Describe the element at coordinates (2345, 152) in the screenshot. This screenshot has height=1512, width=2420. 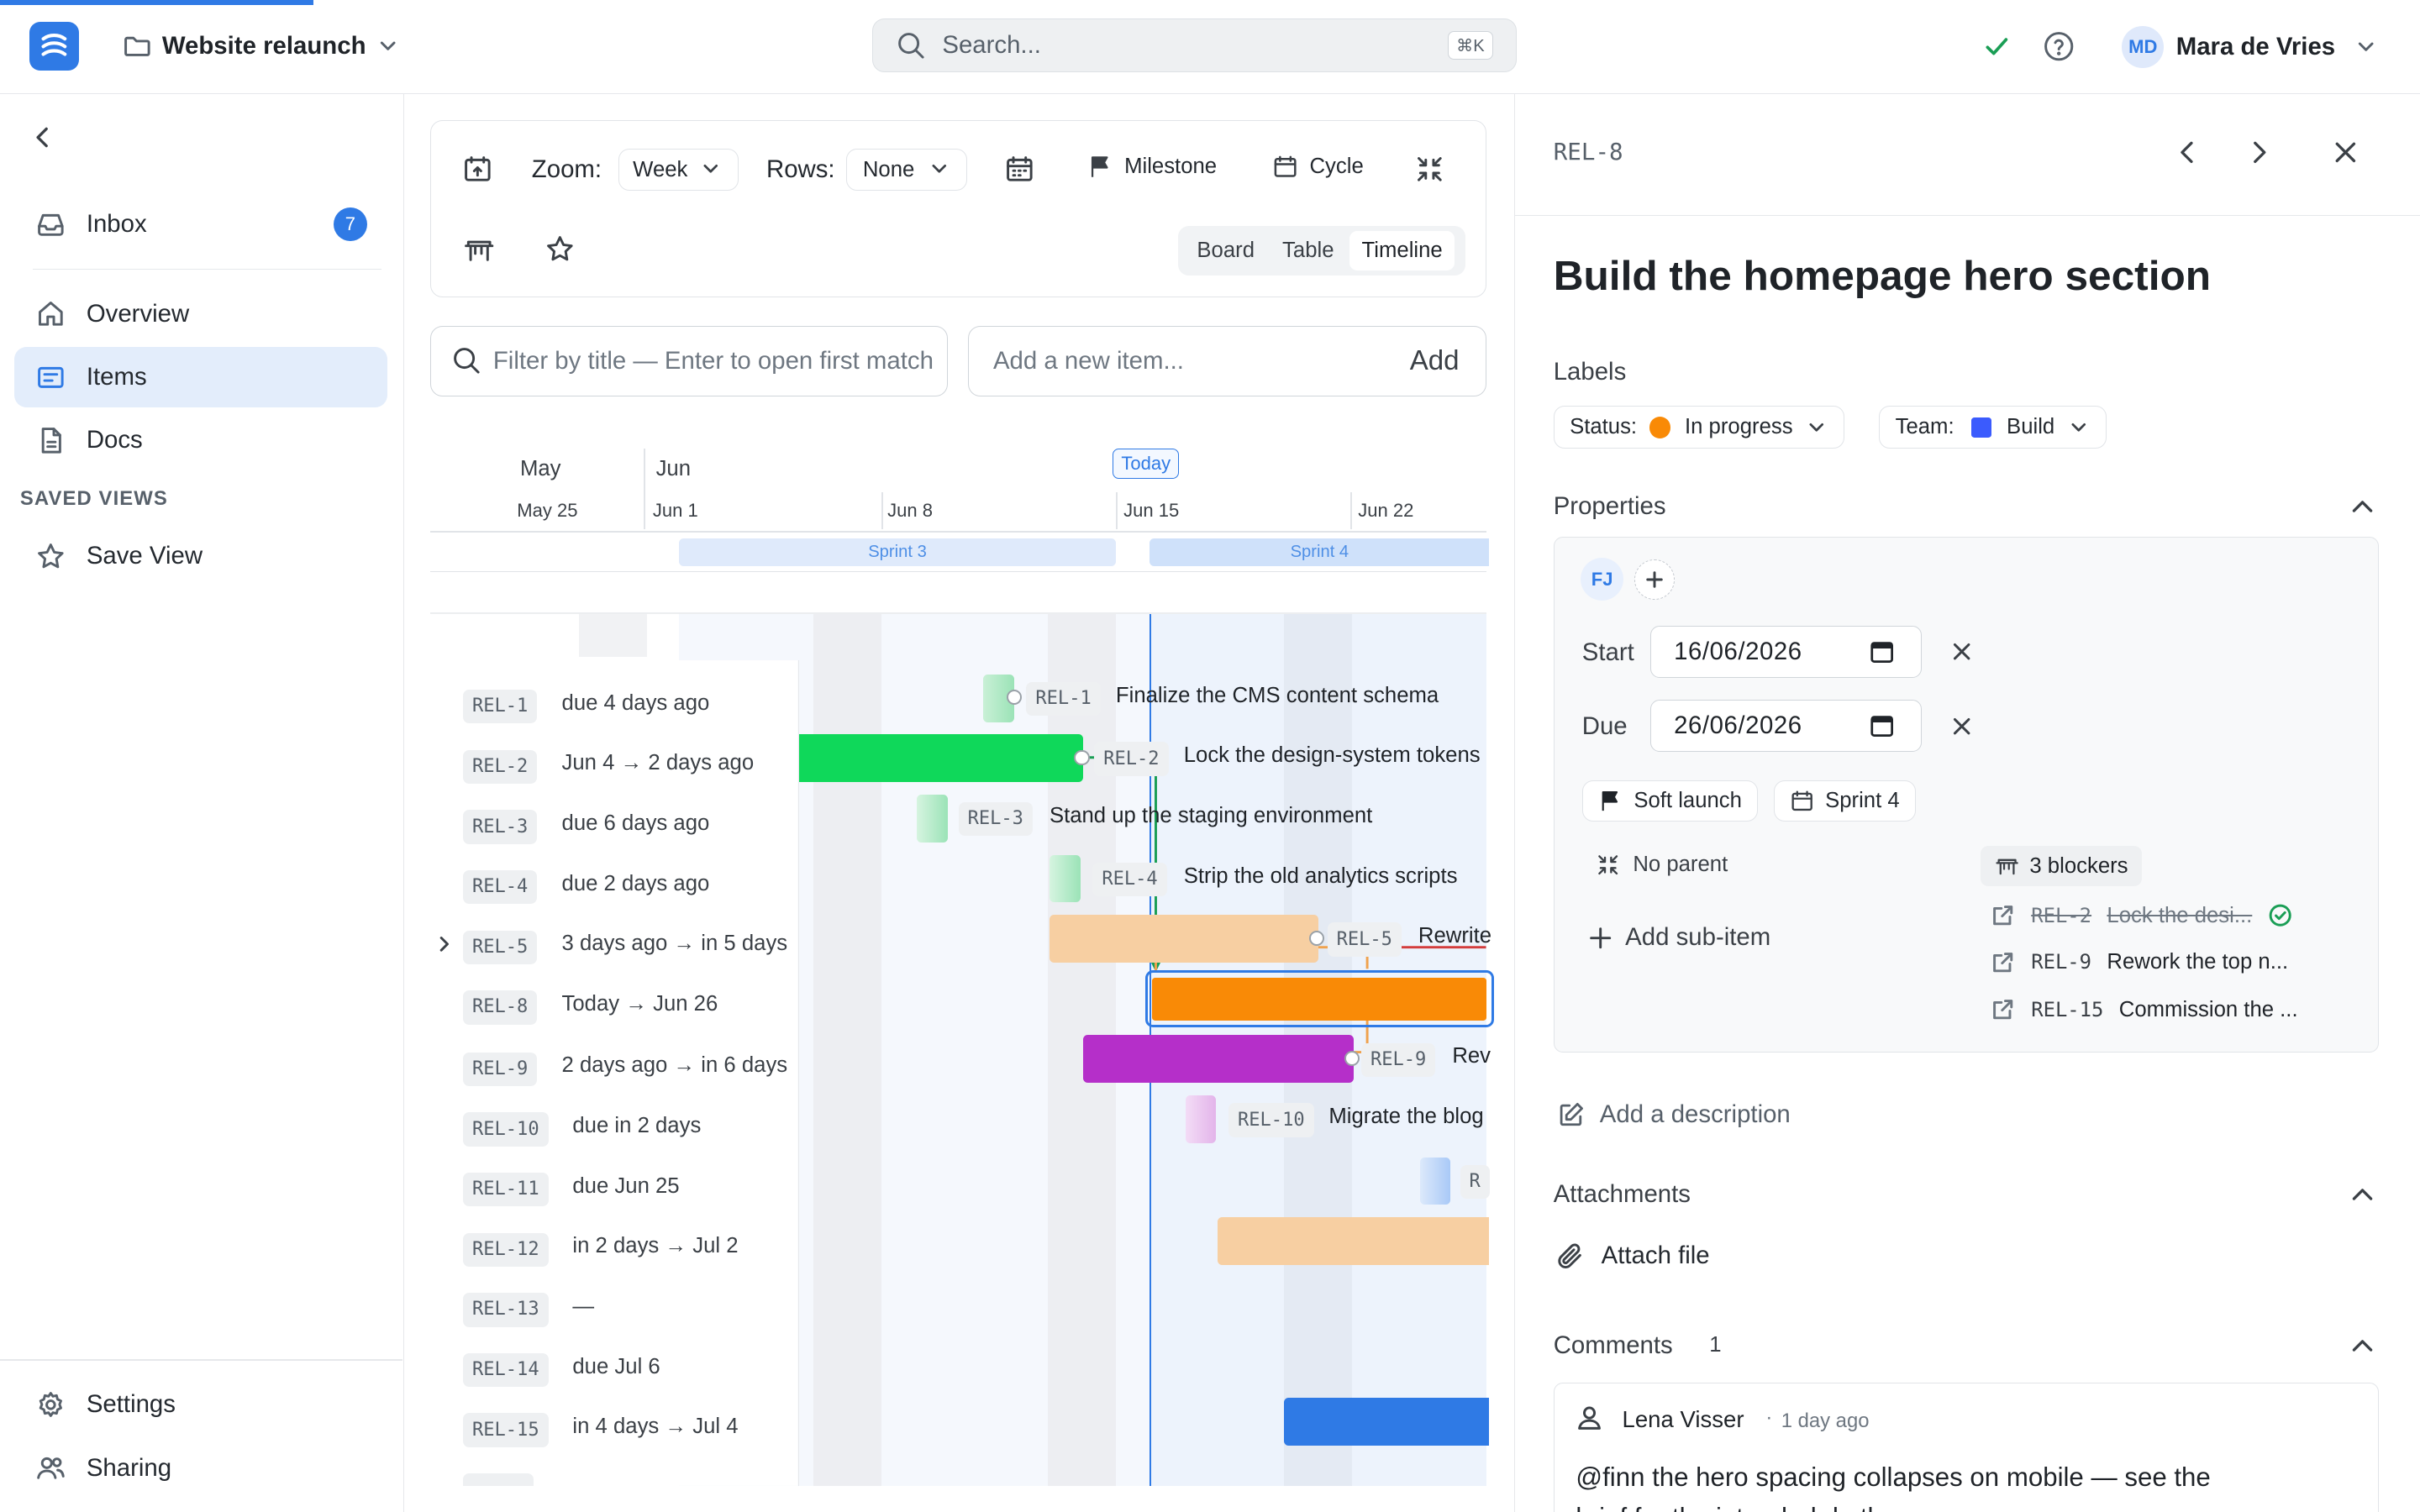
I see `close-icon` at that location.